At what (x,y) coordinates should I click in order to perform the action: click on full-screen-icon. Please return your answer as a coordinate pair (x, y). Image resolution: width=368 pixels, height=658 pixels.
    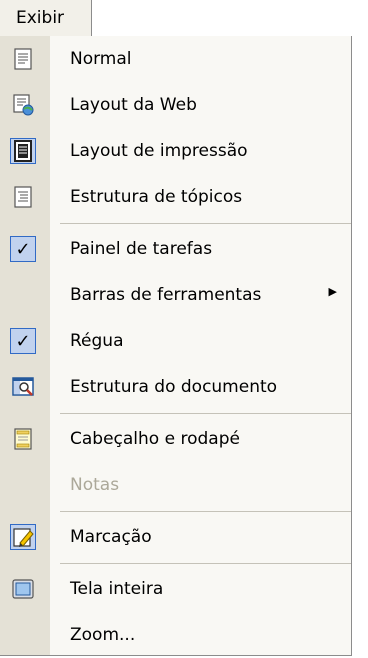
    Looking at the image, I should click on (23, 589).